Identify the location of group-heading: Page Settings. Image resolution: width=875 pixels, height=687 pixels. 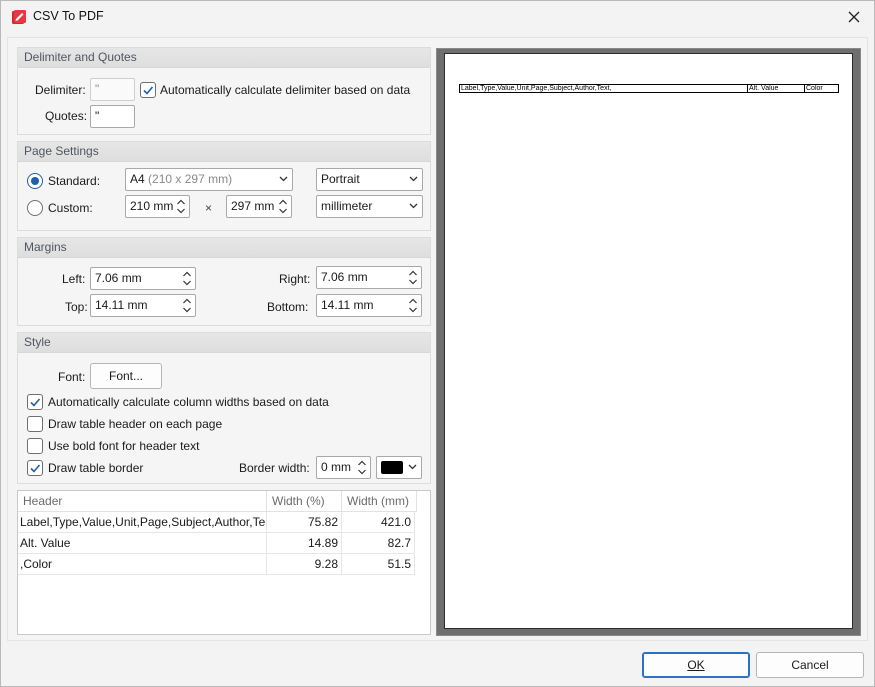
(224, 152).